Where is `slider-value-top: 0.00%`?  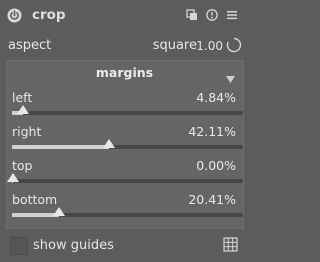
slider-value-top: 0.00% is located at coordinates (216, 165).